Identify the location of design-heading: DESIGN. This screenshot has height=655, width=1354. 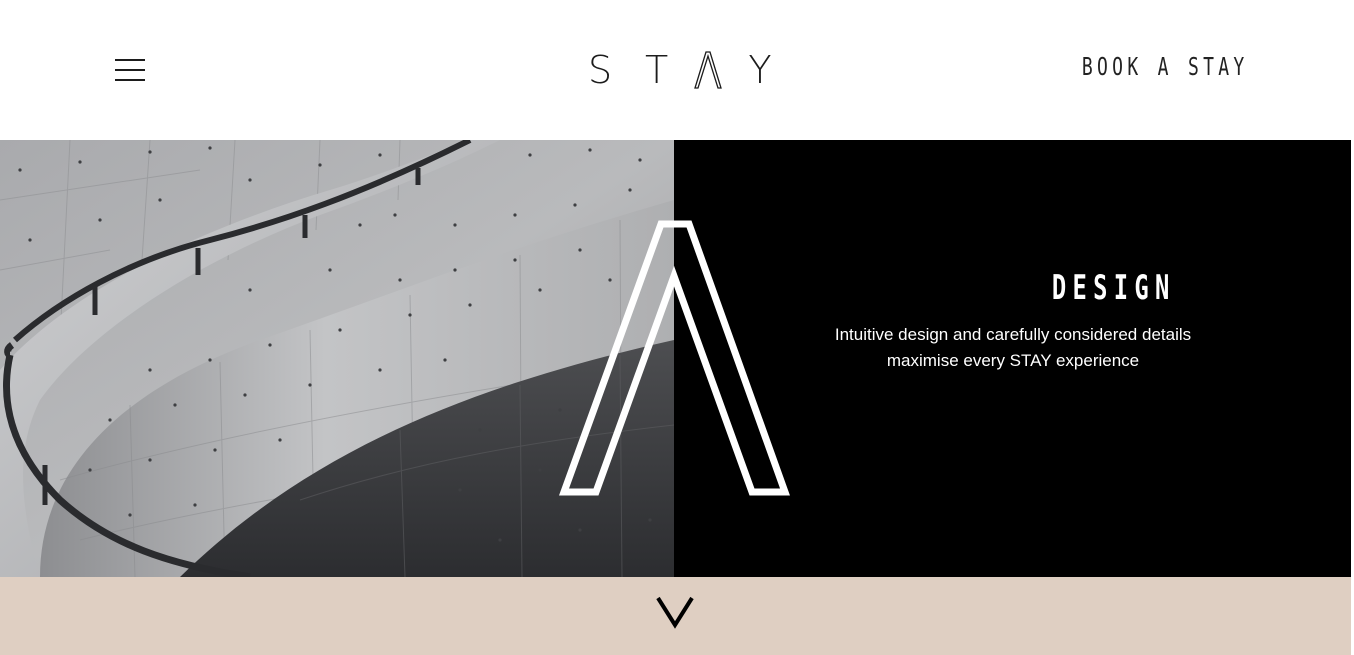
(1113, 288).